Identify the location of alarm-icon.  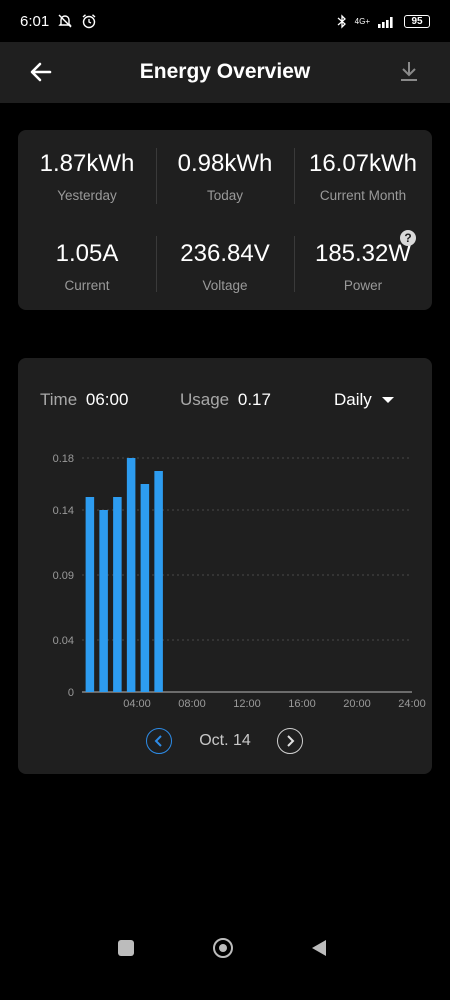
(89, 21).